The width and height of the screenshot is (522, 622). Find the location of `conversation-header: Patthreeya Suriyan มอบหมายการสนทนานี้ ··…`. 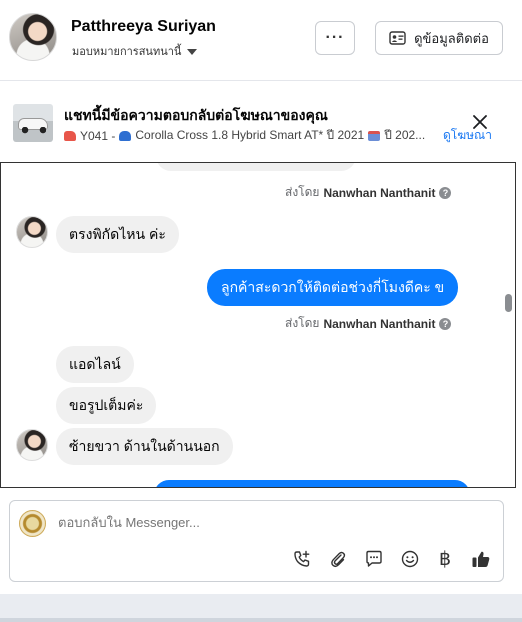

conversation-header: Patthreeya Suriyan มอบหมายการสนทนานี้ ··… is located at coordinates (261, 40).